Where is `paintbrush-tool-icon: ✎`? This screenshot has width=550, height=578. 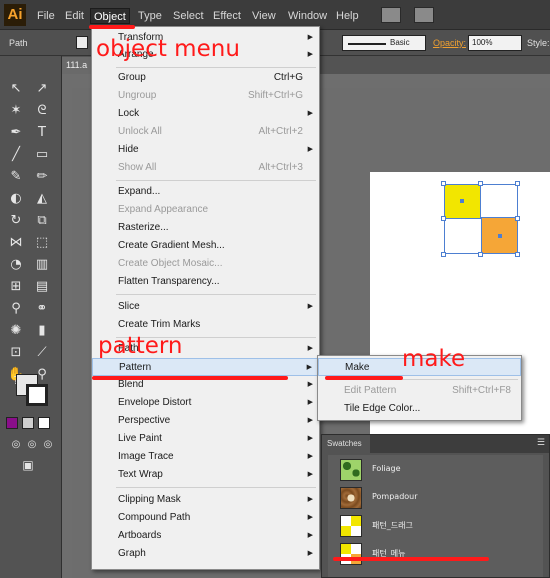
paintbrush-tool-icon: ✎ is located at coordinates (16, 177).